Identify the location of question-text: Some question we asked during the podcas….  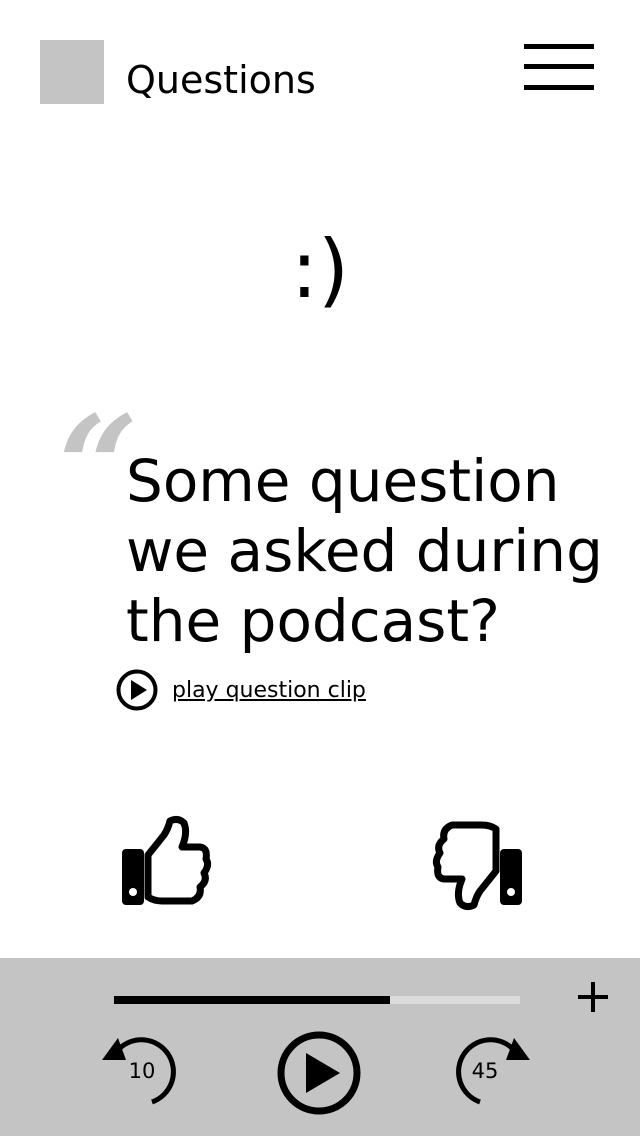
(364, 551).